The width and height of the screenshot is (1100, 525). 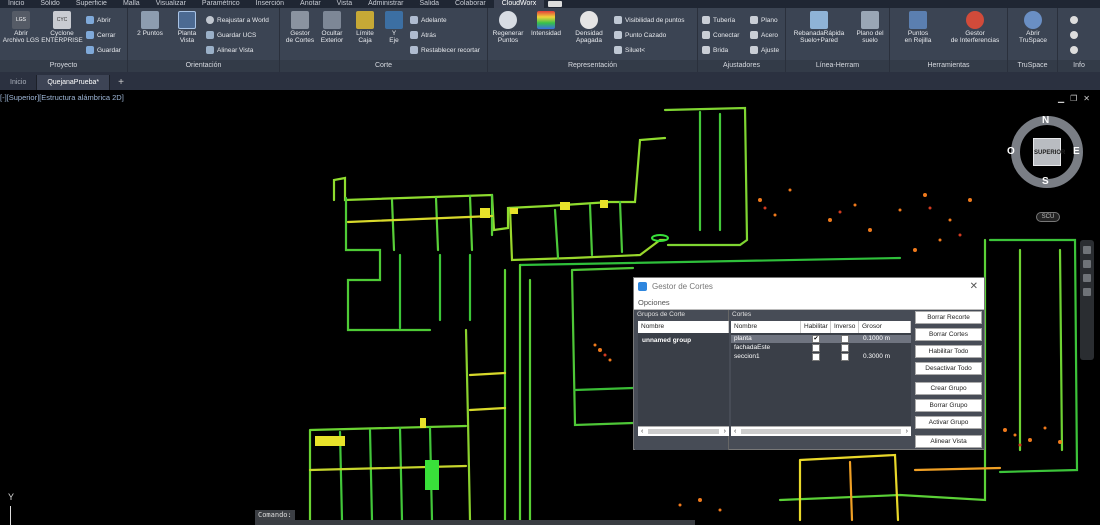 What do you see at coordinates (310, 4) in the screenshot?
I see `menu-anotar: Anotar` at bounding box center [310, 4].